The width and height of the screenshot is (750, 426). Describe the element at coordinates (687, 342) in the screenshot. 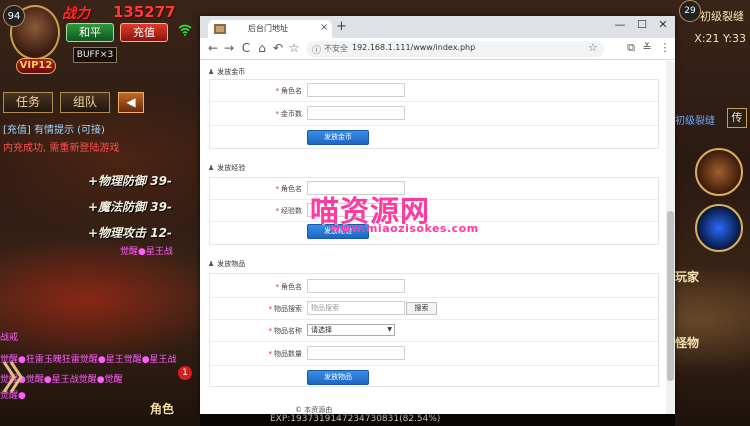

I see `monster-label: 怪物` at that location.